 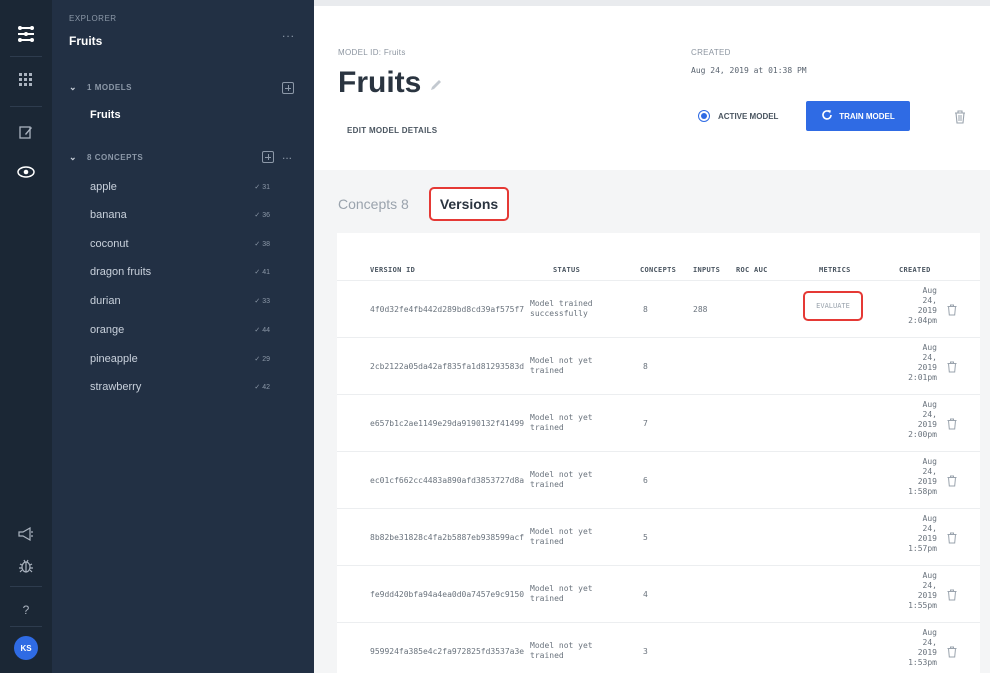 What do you see at coordinates (960, 119) in the screenshot?
I see `delete-model-icon` at bounding box center [960, 119].